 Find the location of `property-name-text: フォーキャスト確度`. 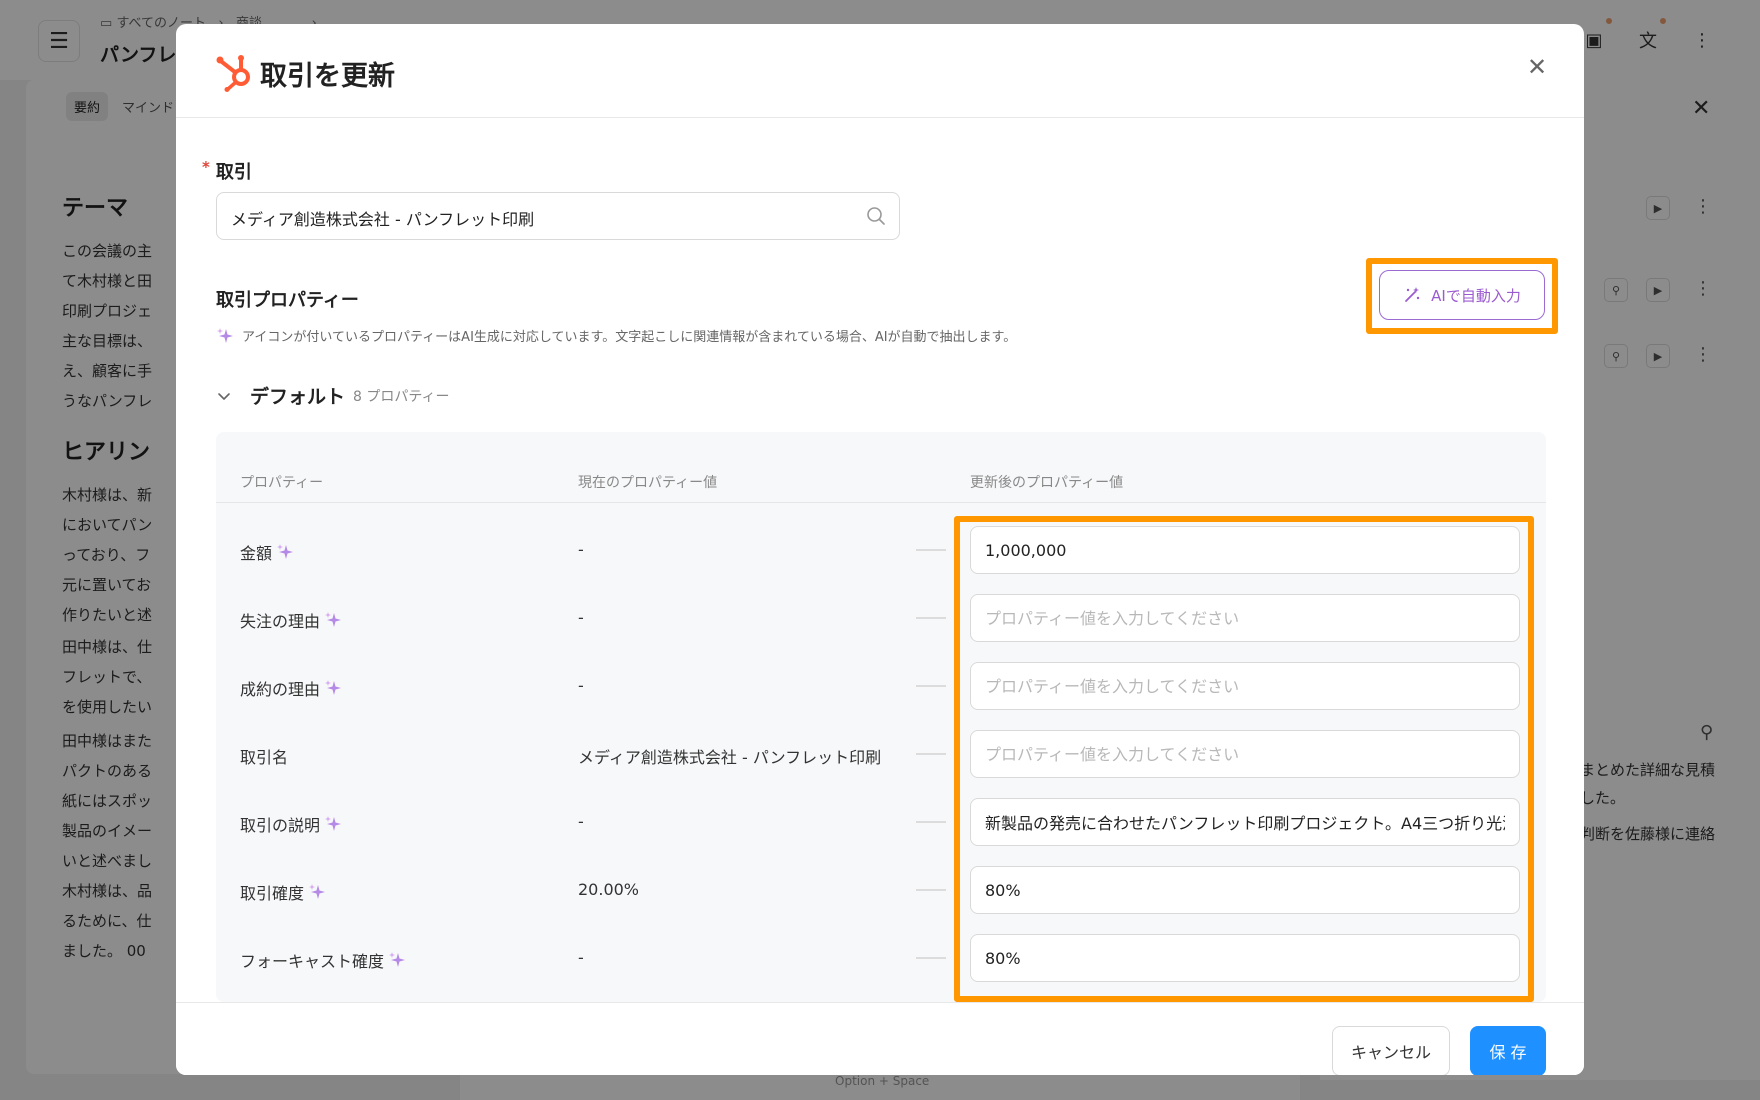

property-name-text: フォーキャスト確度 is located at coordinates (312, 961).